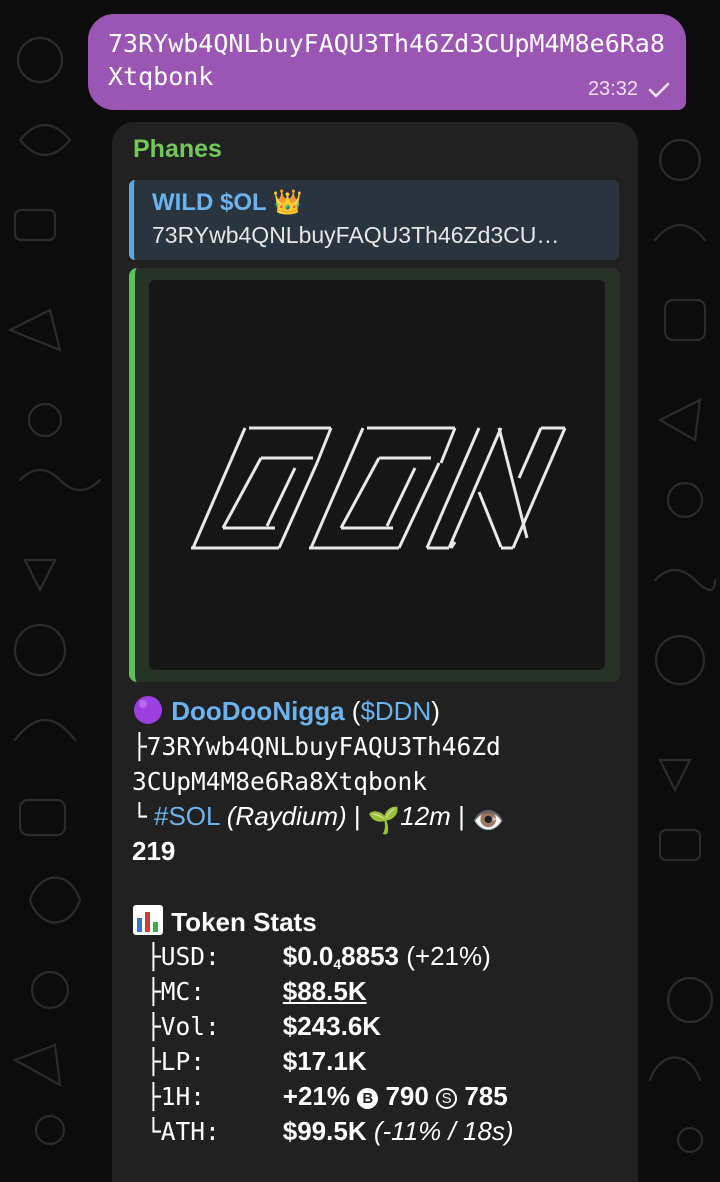 The height and width of the screenshot is (1182, 720). I want to click on sells-icon: S, so click(447, 1098).